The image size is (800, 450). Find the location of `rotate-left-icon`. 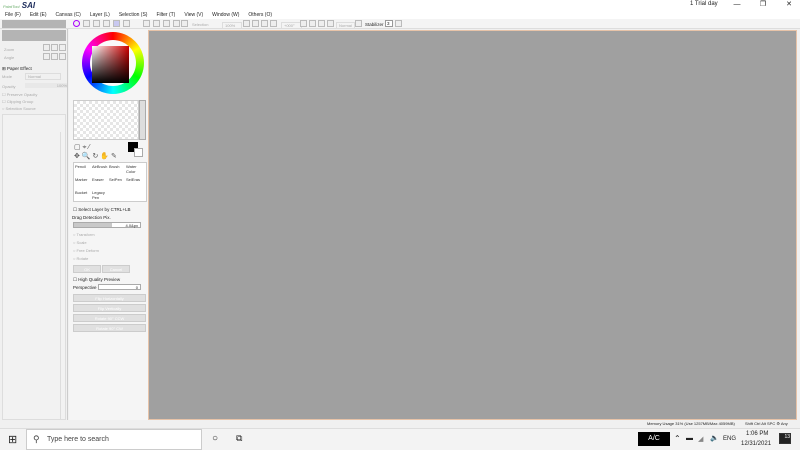

rotate-left-icon is located at coordinates (303, 23).